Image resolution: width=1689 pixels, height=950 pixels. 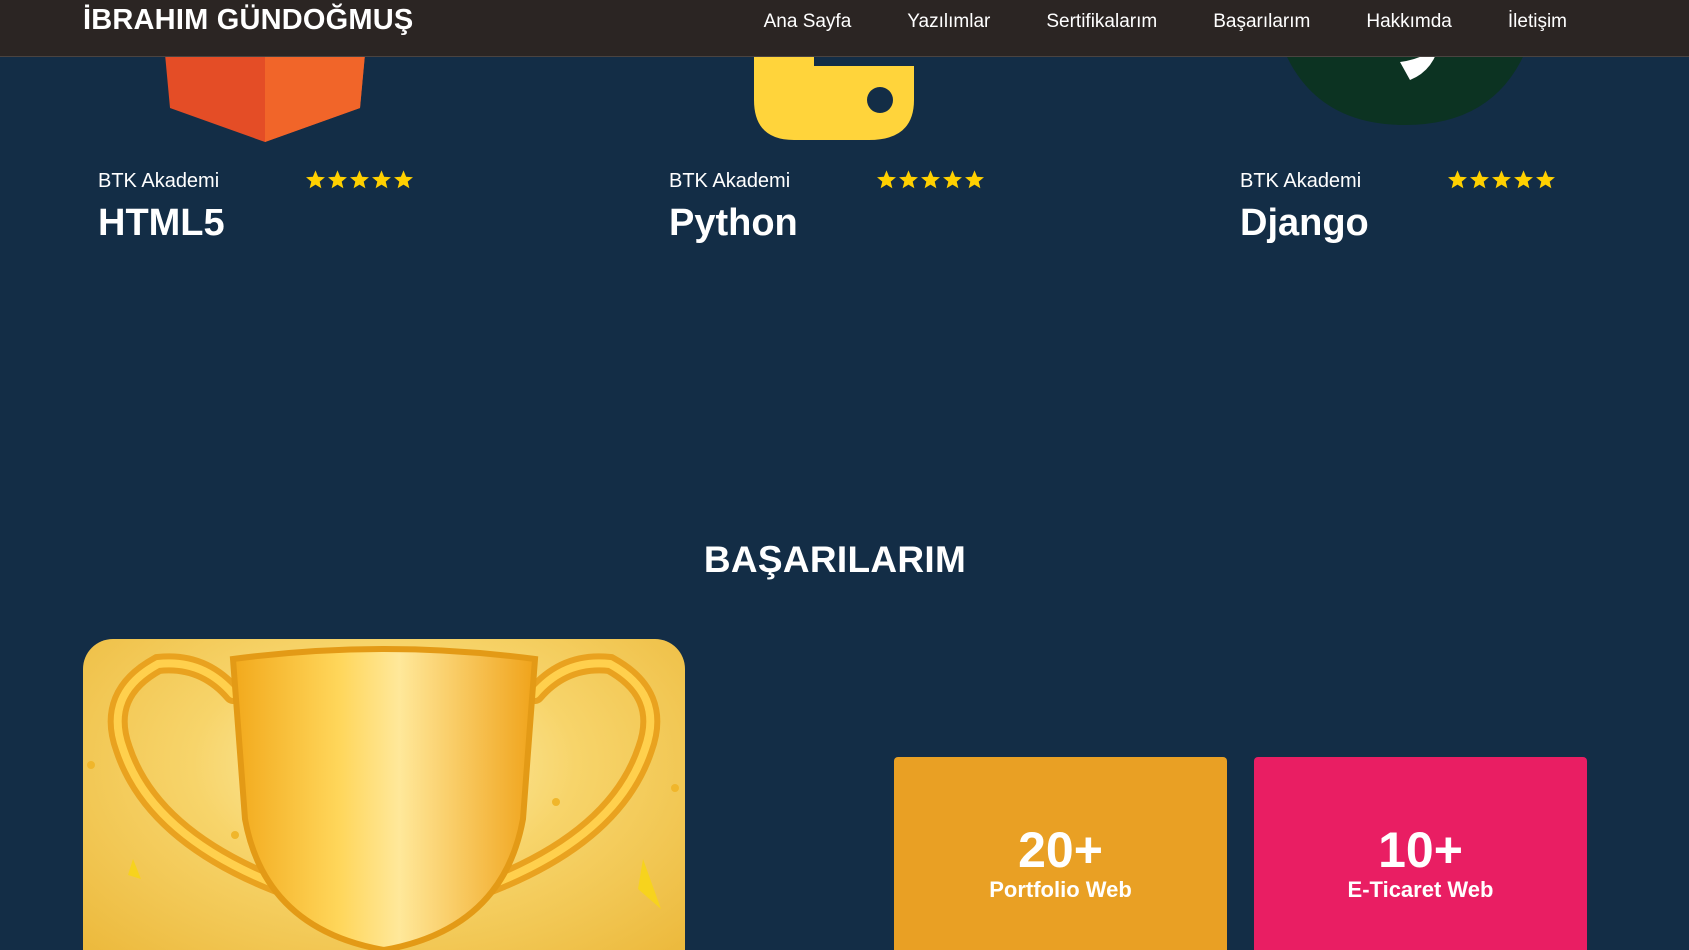 What do you see at coordinates (1060, 850) in the screenshot?
I see `stat-value: 20+` at bounding box center [1060, 850].